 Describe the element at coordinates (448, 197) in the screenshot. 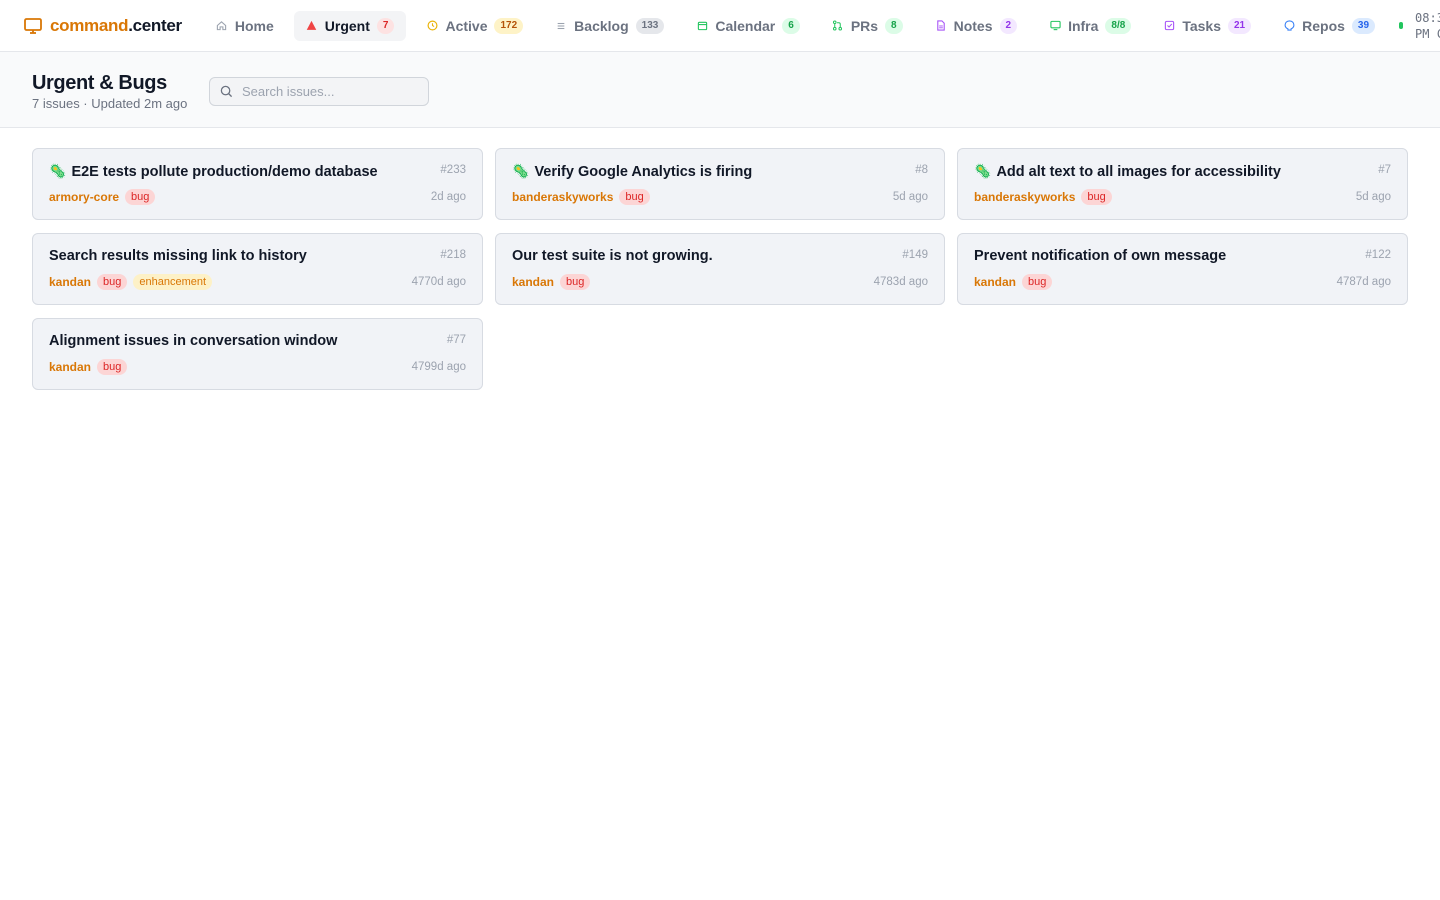

I see `issue-age: 2d ago` at that location.